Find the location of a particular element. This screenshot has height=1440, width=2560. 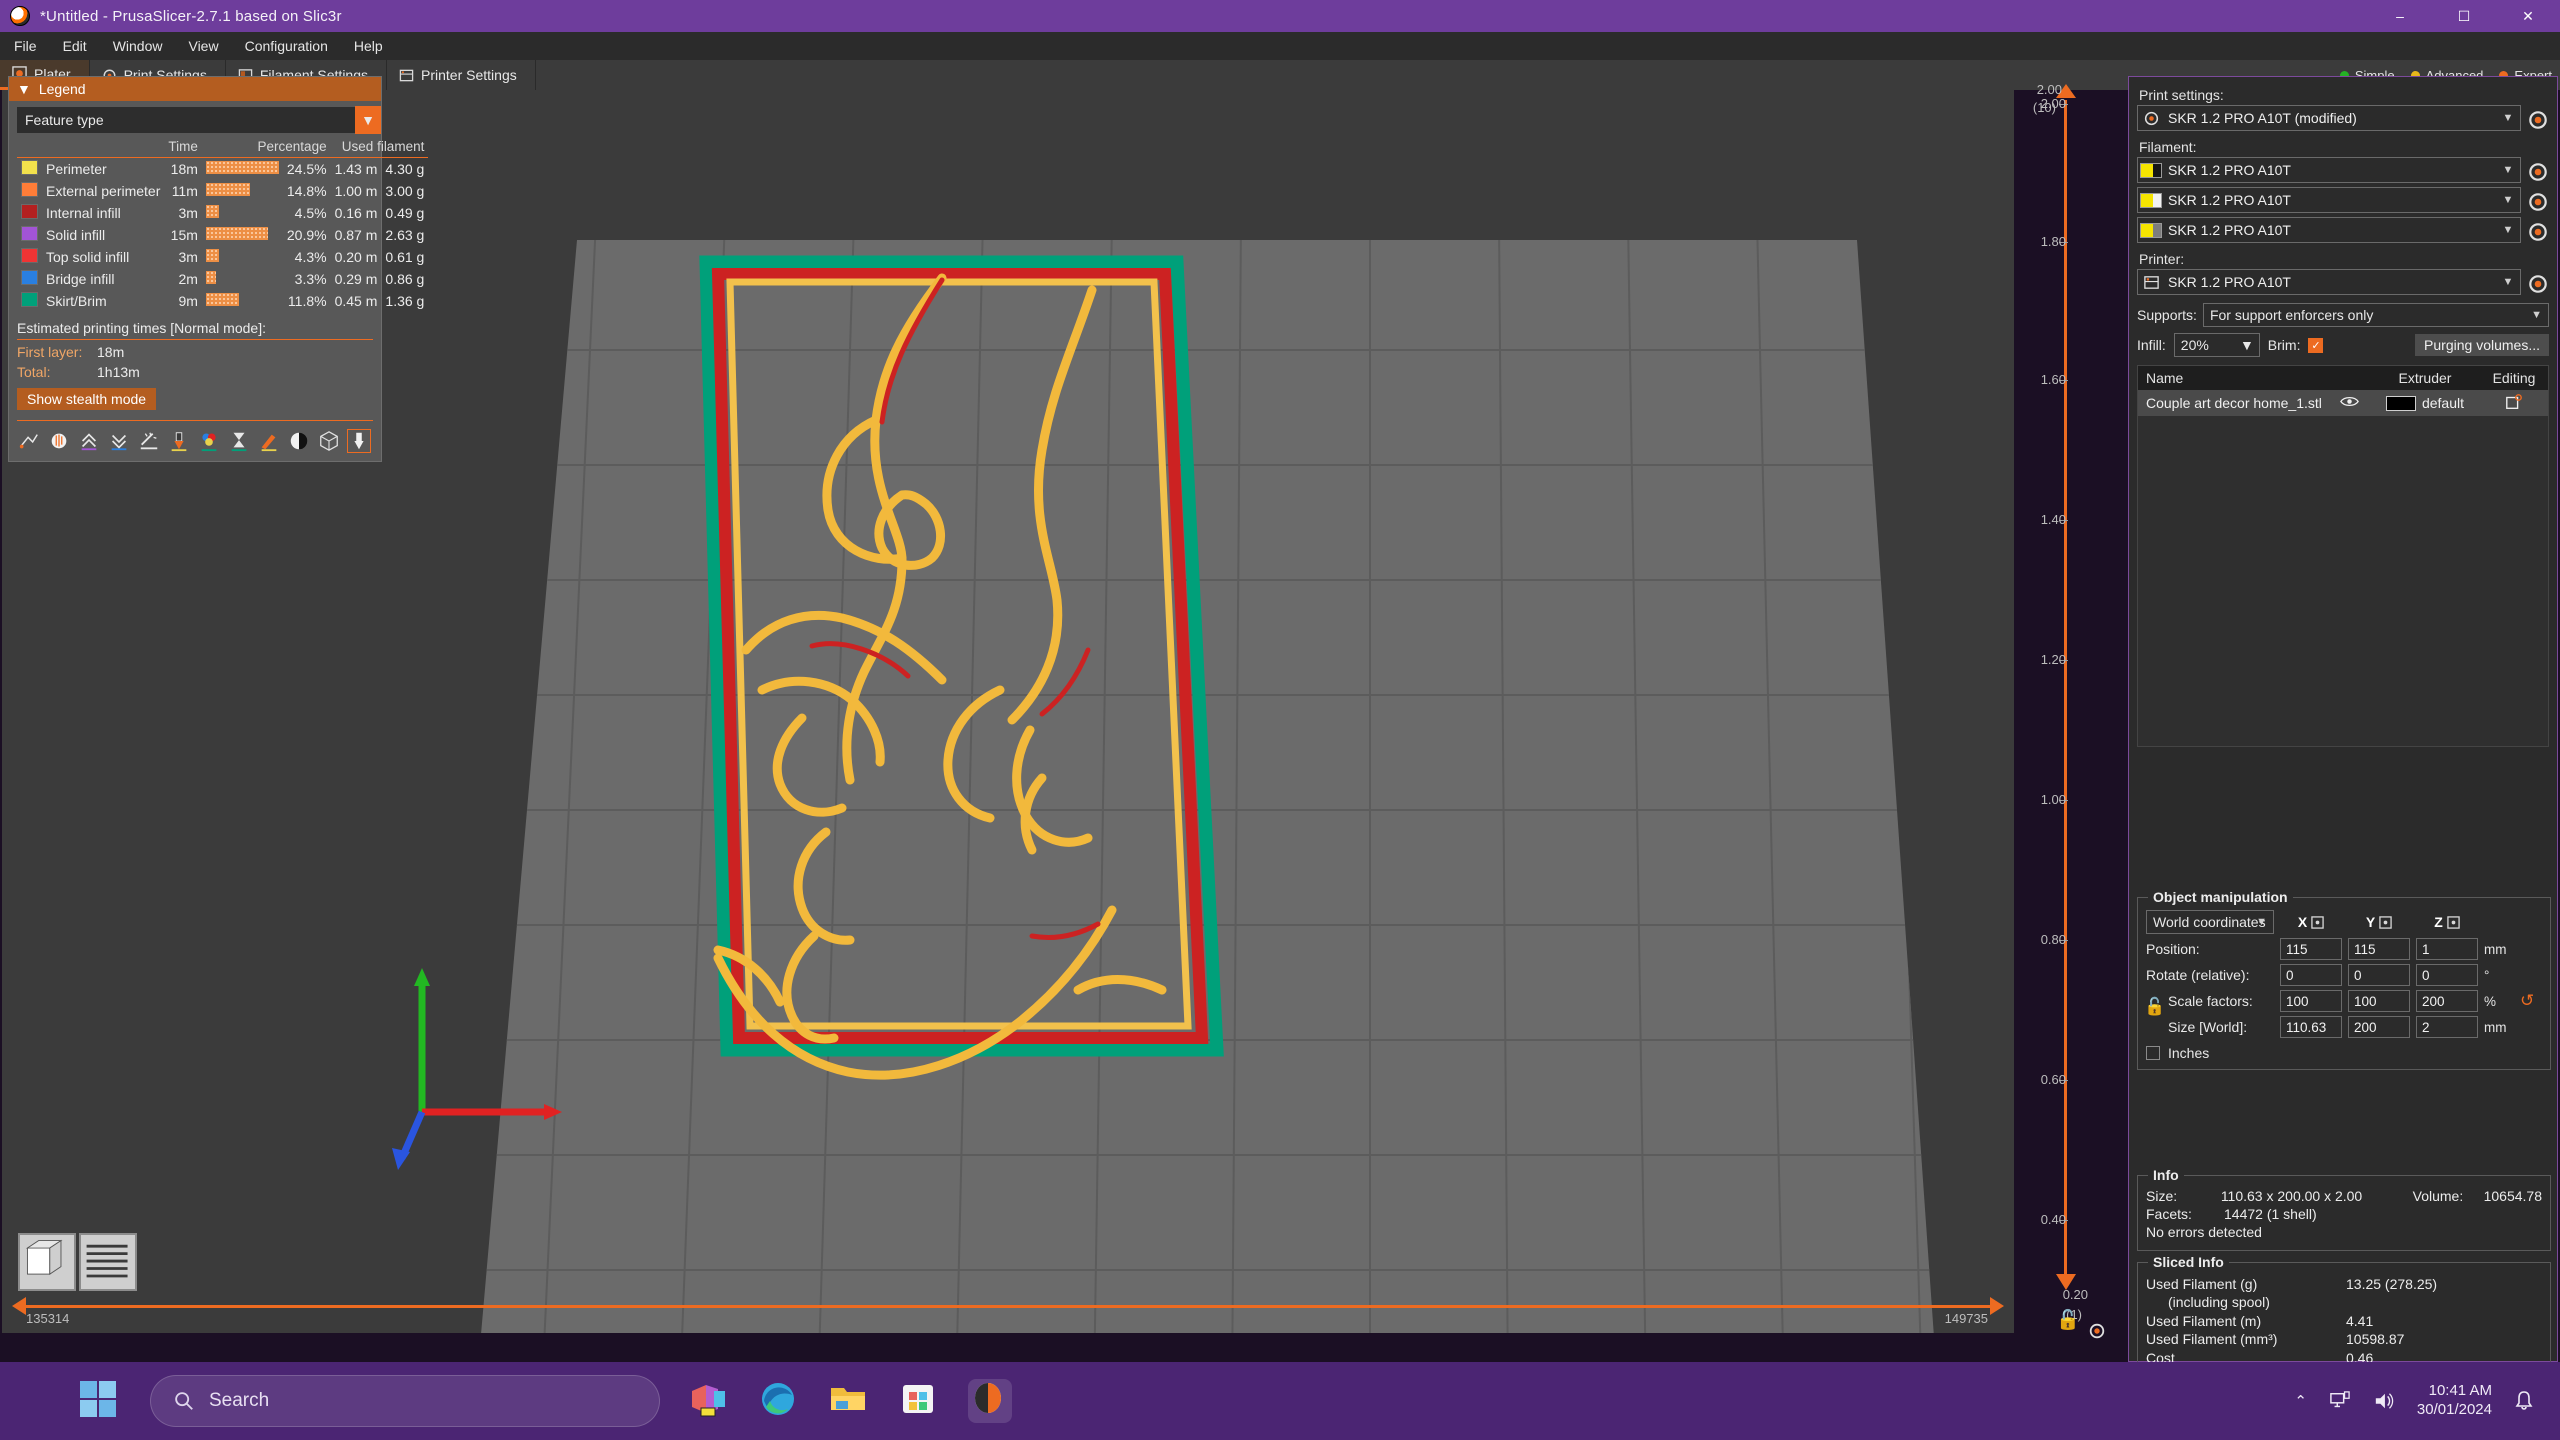

drop-to-bed-x-icon is located at coordinates (2317, 922).